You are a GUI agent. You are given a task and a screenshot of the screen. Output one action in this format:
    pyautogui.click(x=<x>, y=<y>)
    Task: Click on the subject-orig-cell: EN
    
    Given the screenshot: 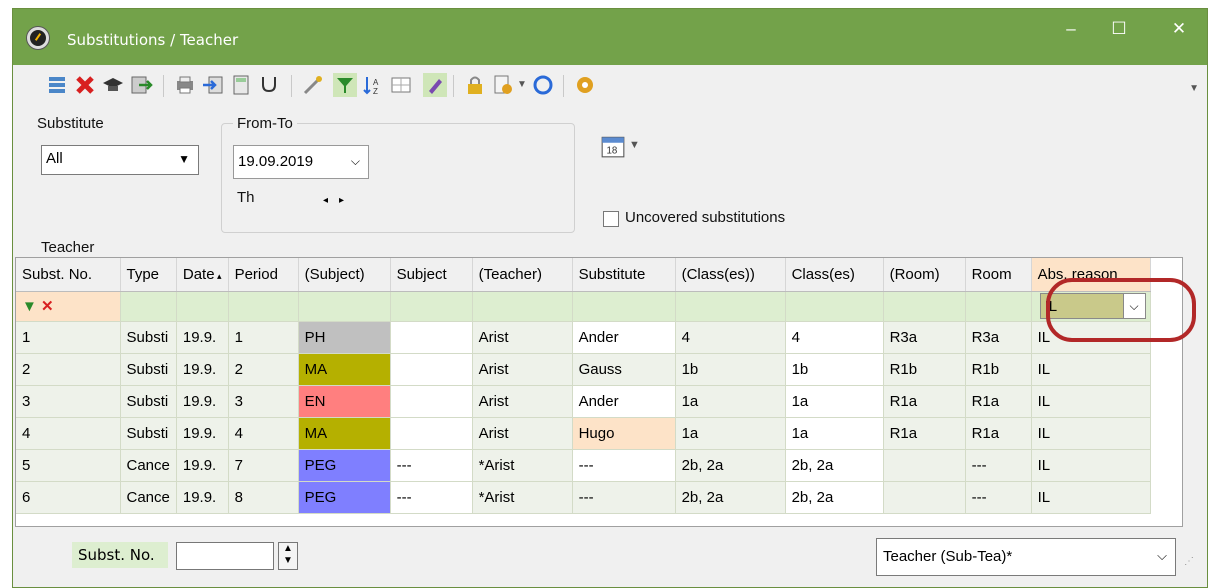 What is the action you would take?
    pyautogui.click(x=344, y=401)
    